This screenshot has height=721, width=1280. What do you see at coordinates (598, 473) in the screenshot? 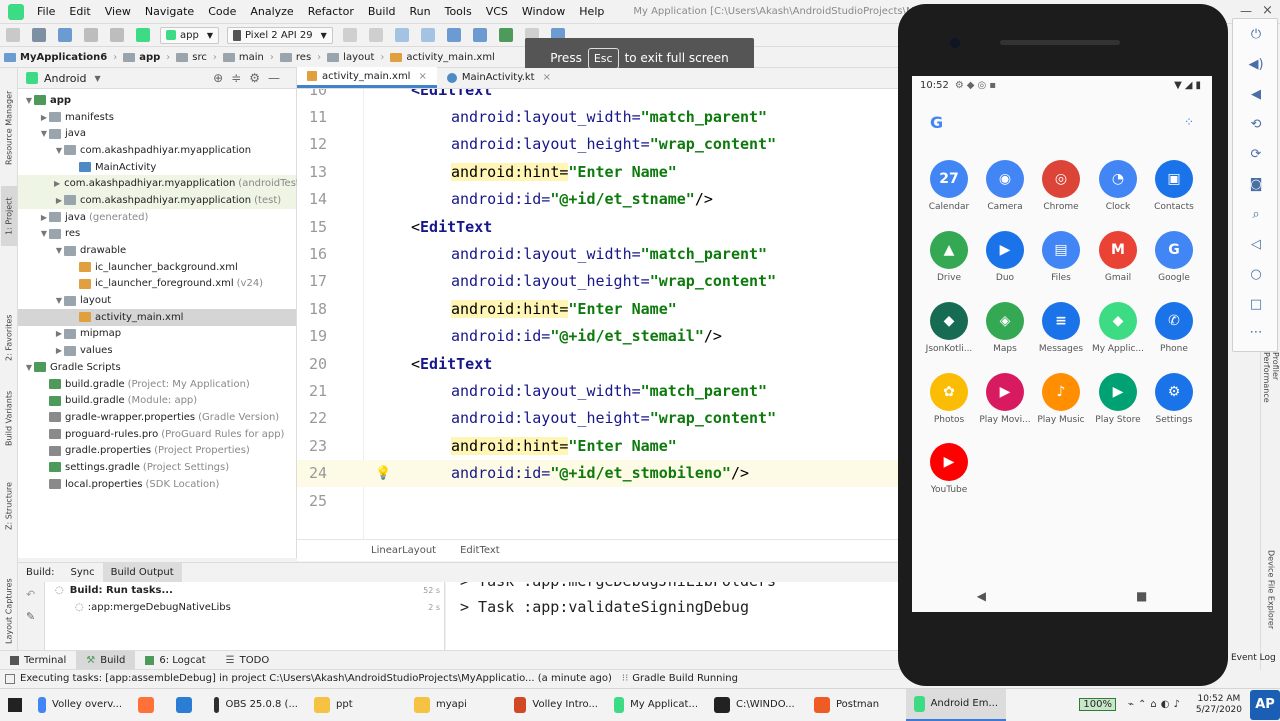
I see `code-line: 24 android:id="@+id/et_stmobileno"/> 💡` at bounding box center [598, 473].